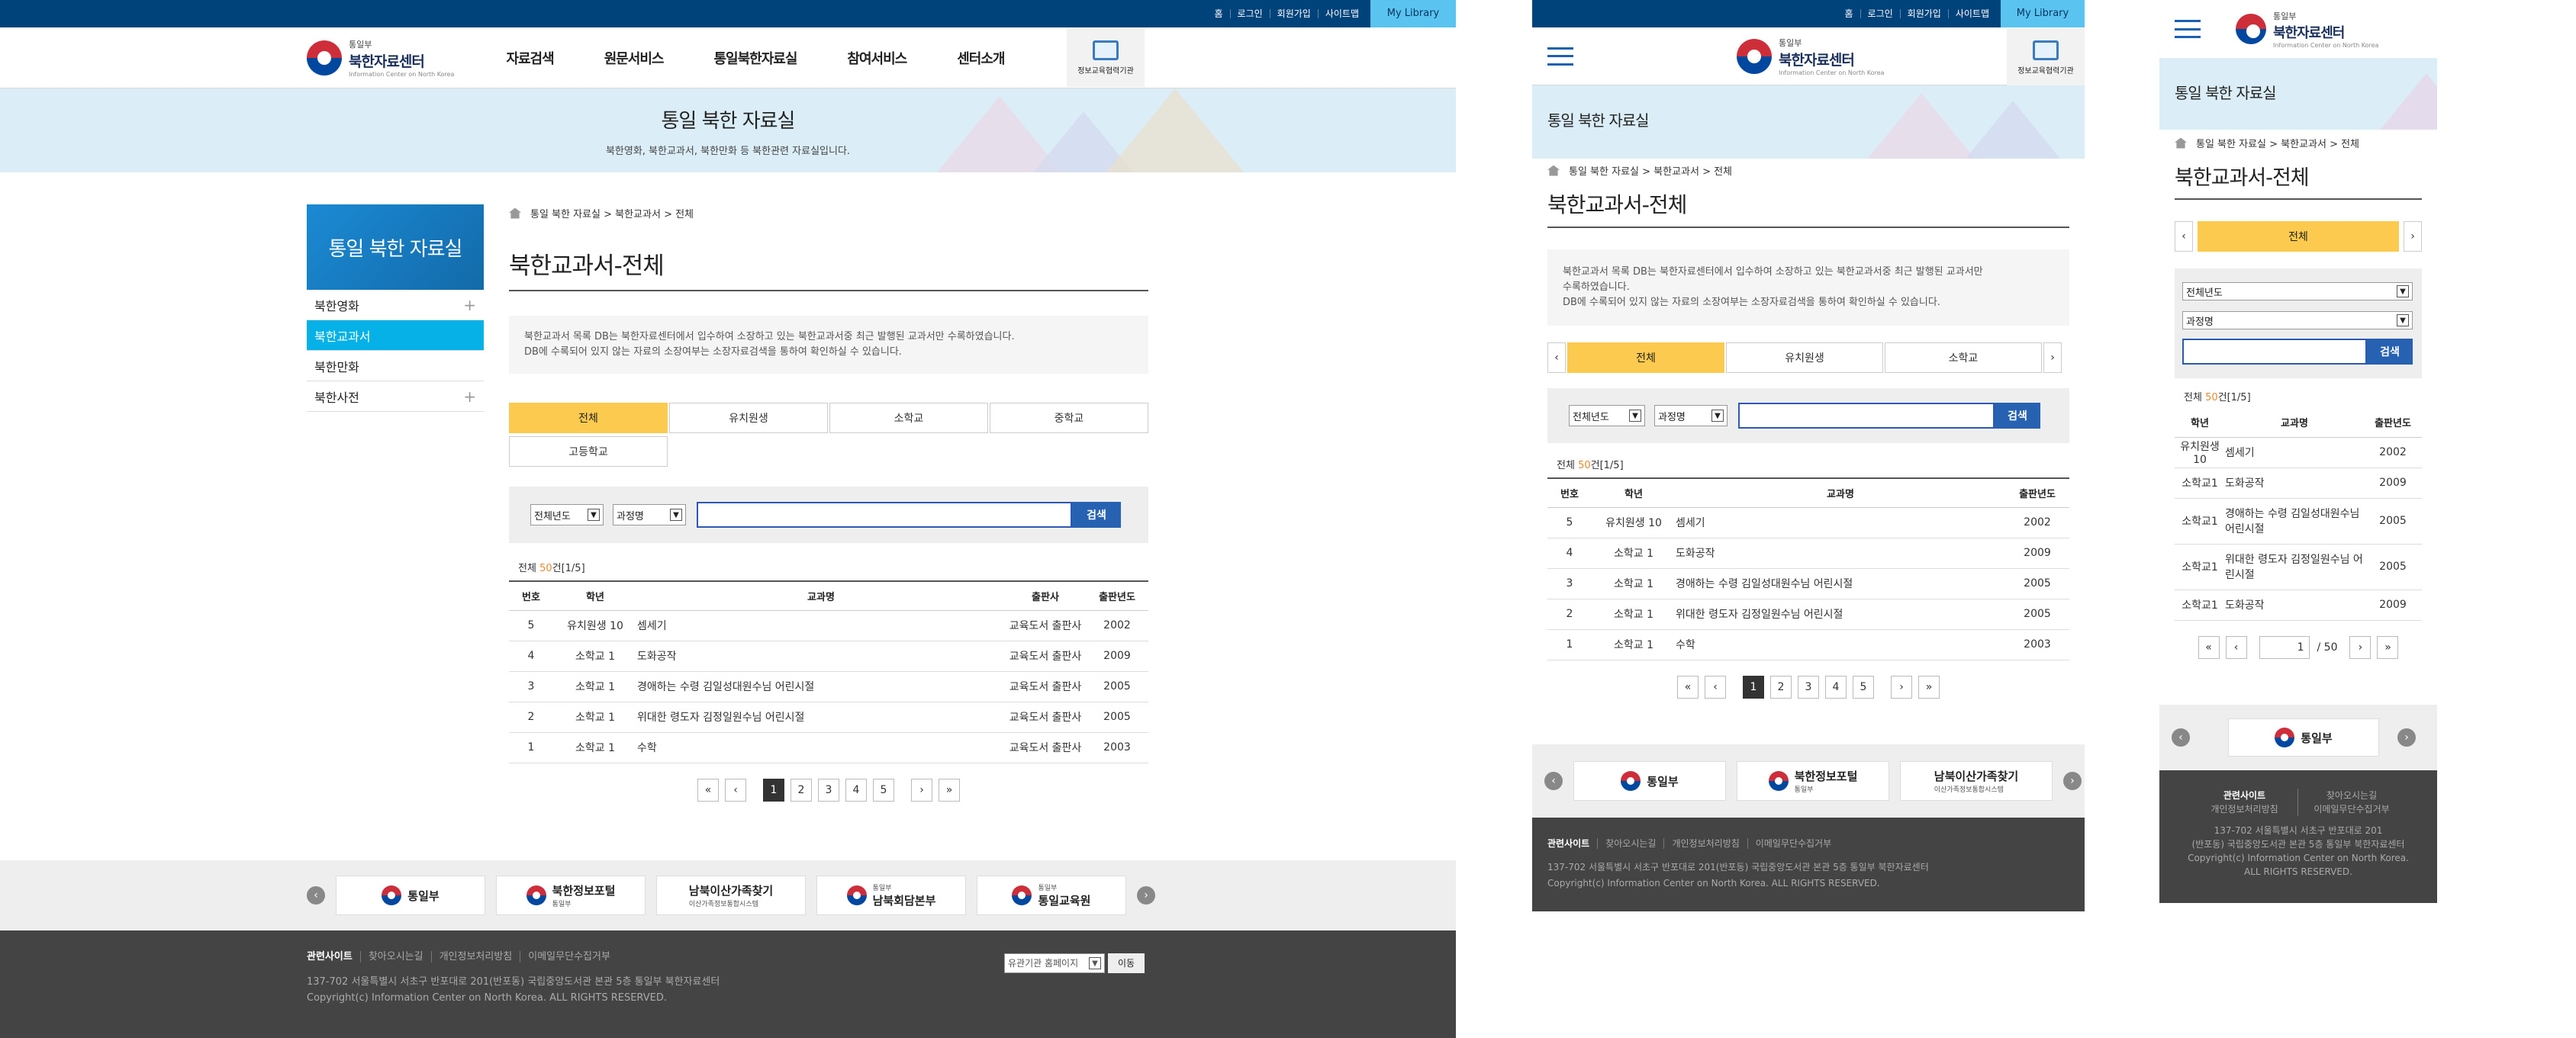  I want to click on page-5: 5, so click(1863, 687).